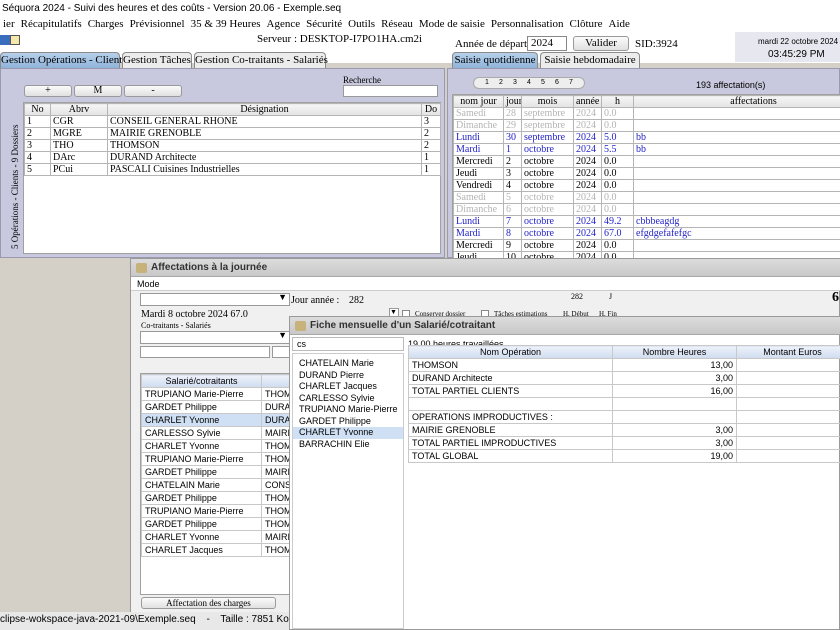 This screenshot has width=840, height=630. What do you see at coordinates (529, 83) in the screenshot?
I see `page-button: 4` at bounding box center [529, 83].